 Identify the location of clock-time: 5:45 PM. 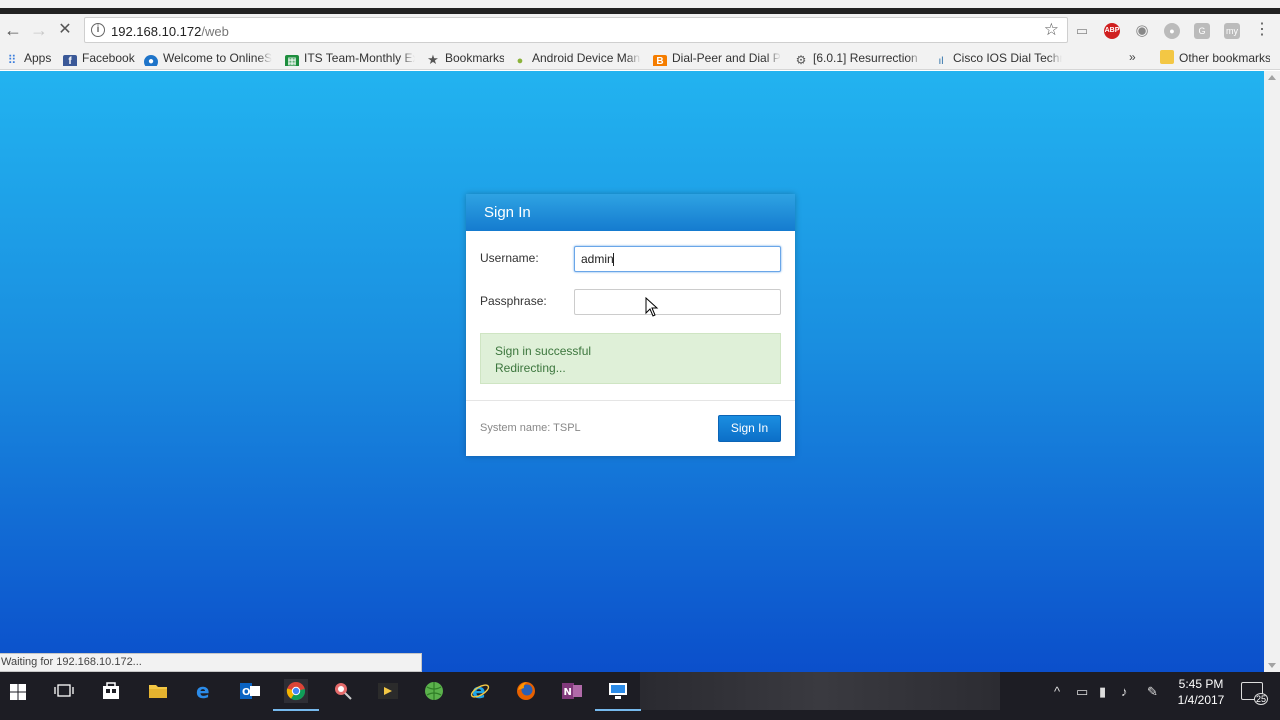
(1201, 684).